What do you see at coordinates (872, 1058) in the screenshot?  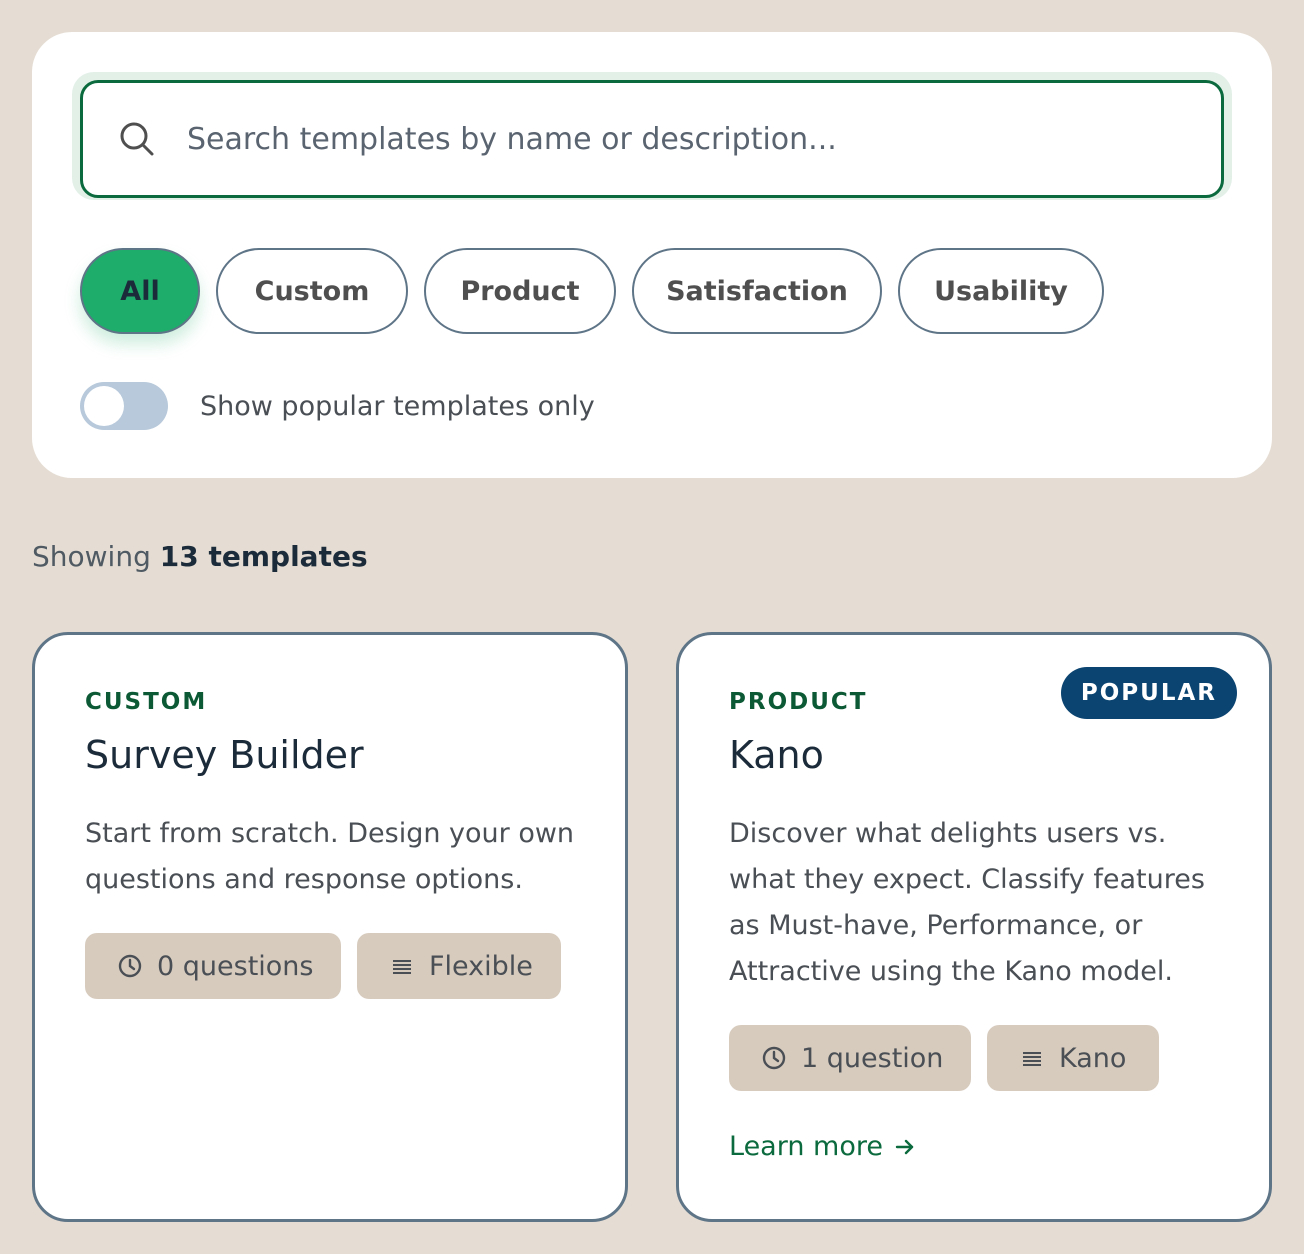 I see `question-count: 1 question` at bounding box center [872, 1058].